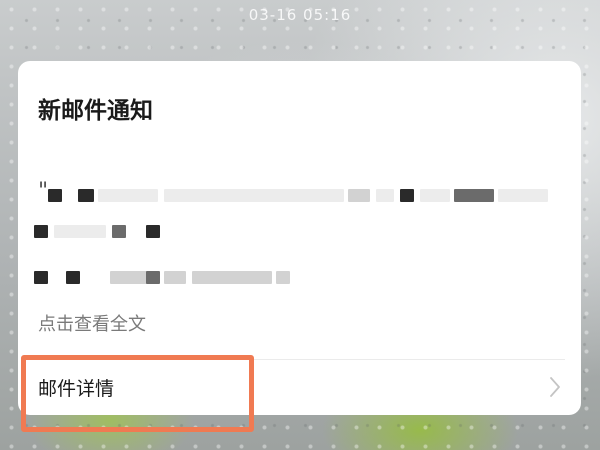 Image resolution: width=600 pixels, height=450 pixels. What do you see at coordinates (43, 191) in the screenshot?
I see `preview-quote-mark: "` at bounding box center [43, 191].